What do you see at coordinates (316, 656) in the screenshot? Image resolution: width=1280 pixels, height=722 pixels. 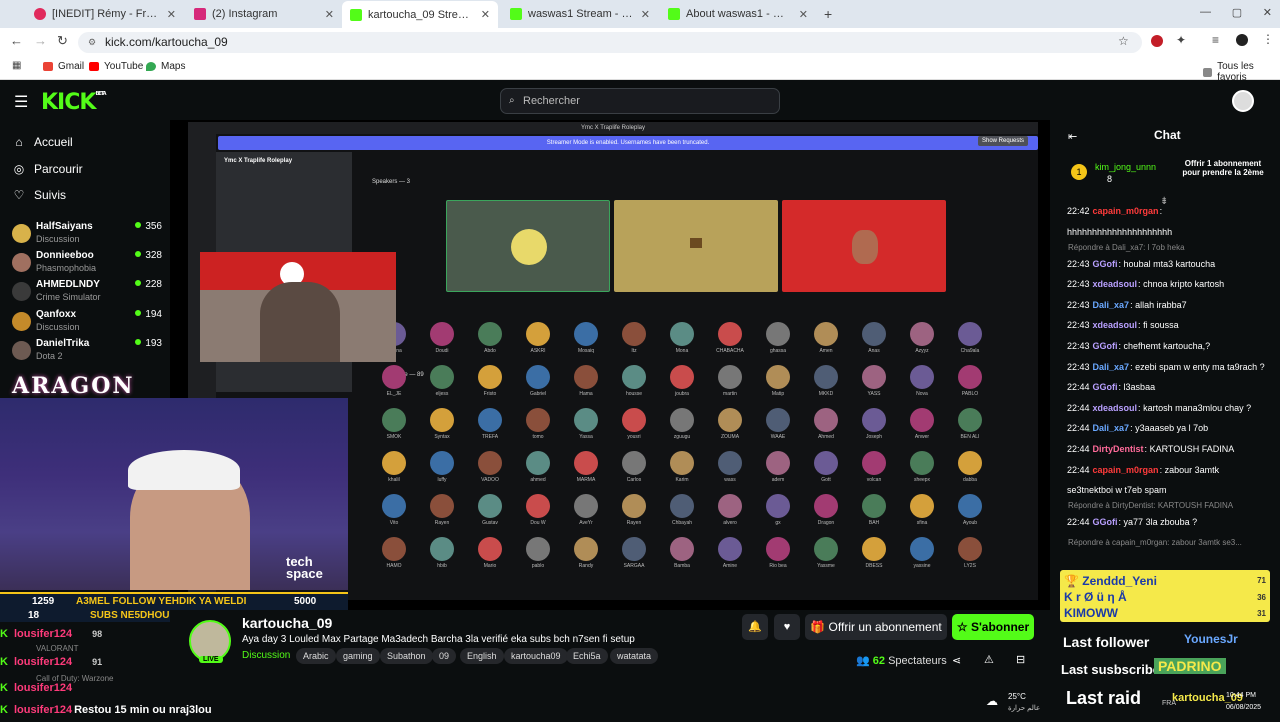 I see `tag: Arabic` at bounding box center [316, 656].